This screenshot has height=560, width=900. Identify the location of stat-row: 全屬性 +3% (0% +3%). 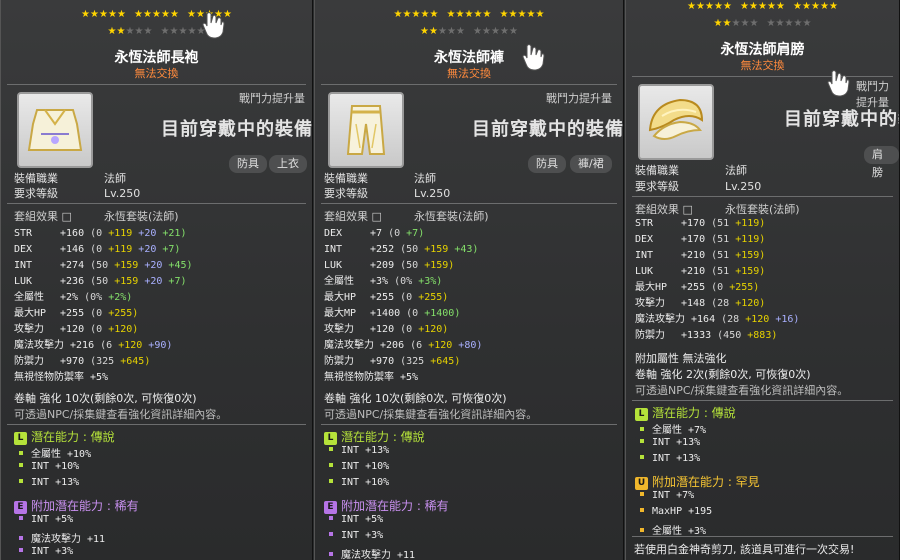
(383, 282).